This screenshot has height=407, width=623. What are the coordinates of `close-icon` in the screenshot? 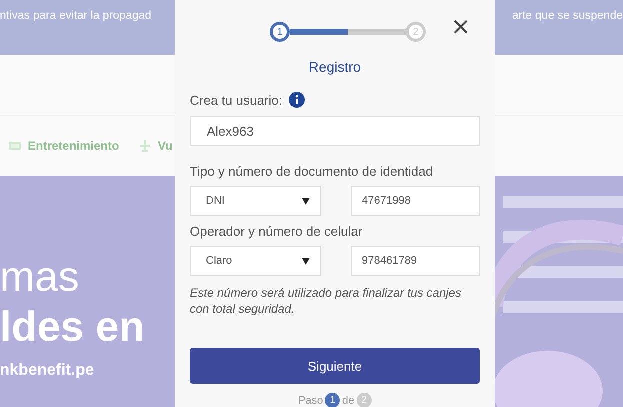 It's located at (461, 27).